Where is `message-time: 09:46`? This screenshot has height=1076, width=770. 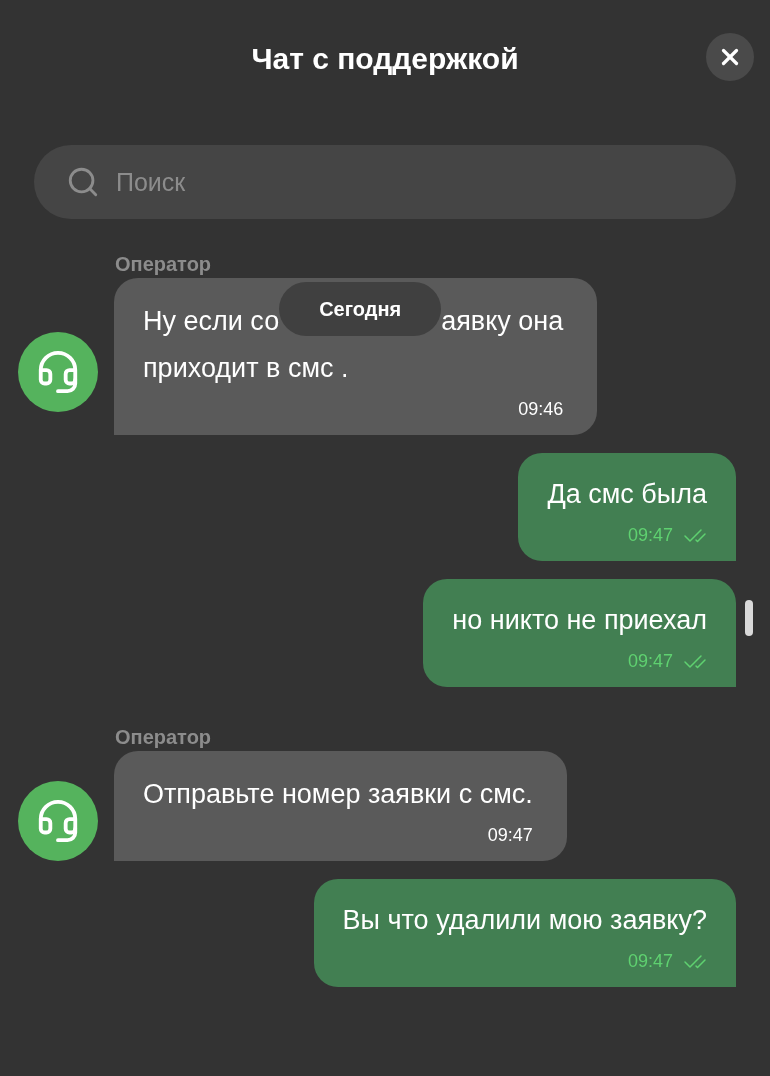
message-time: 09:46 is located at coordinates (541, 409).